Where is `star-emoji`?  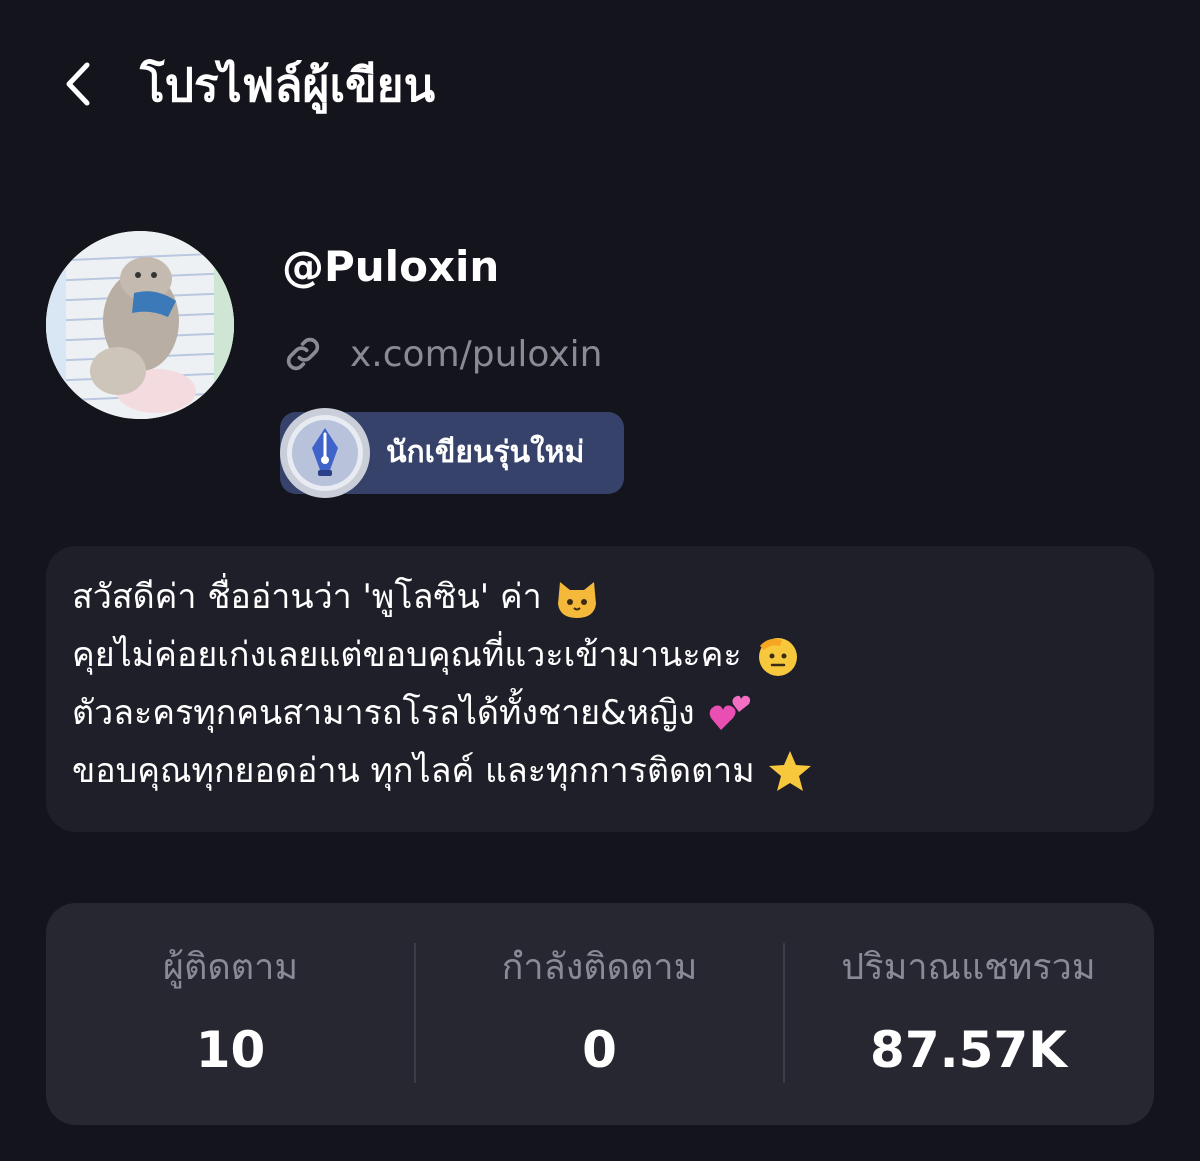 star-emoji is located at coordinates (789, 771).